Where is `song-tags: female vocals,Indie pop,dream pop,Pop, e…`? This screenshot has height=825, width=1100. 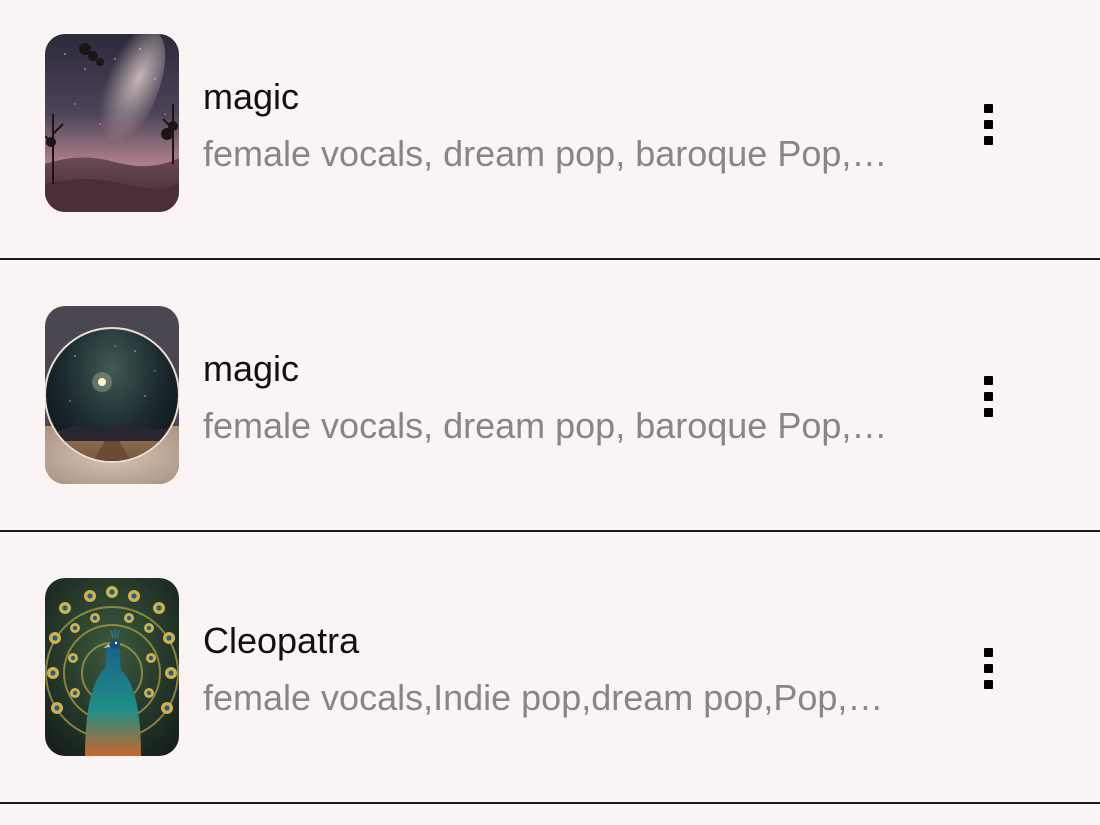
song-tags: female vocals,Indie pop,dream pop,Pop, e… is located at coordinates (548, 697).